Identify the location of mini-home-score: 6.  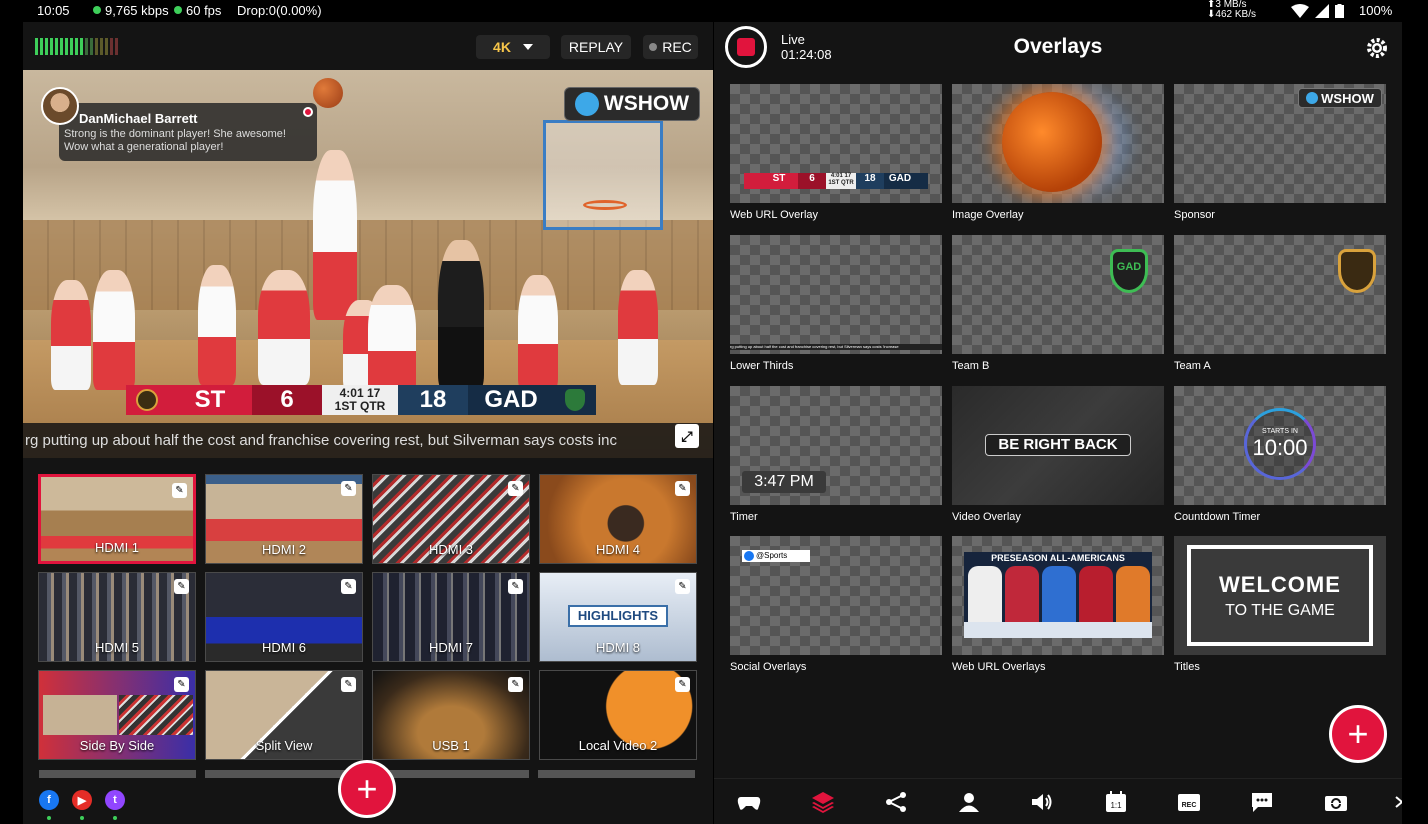
(812, 181).